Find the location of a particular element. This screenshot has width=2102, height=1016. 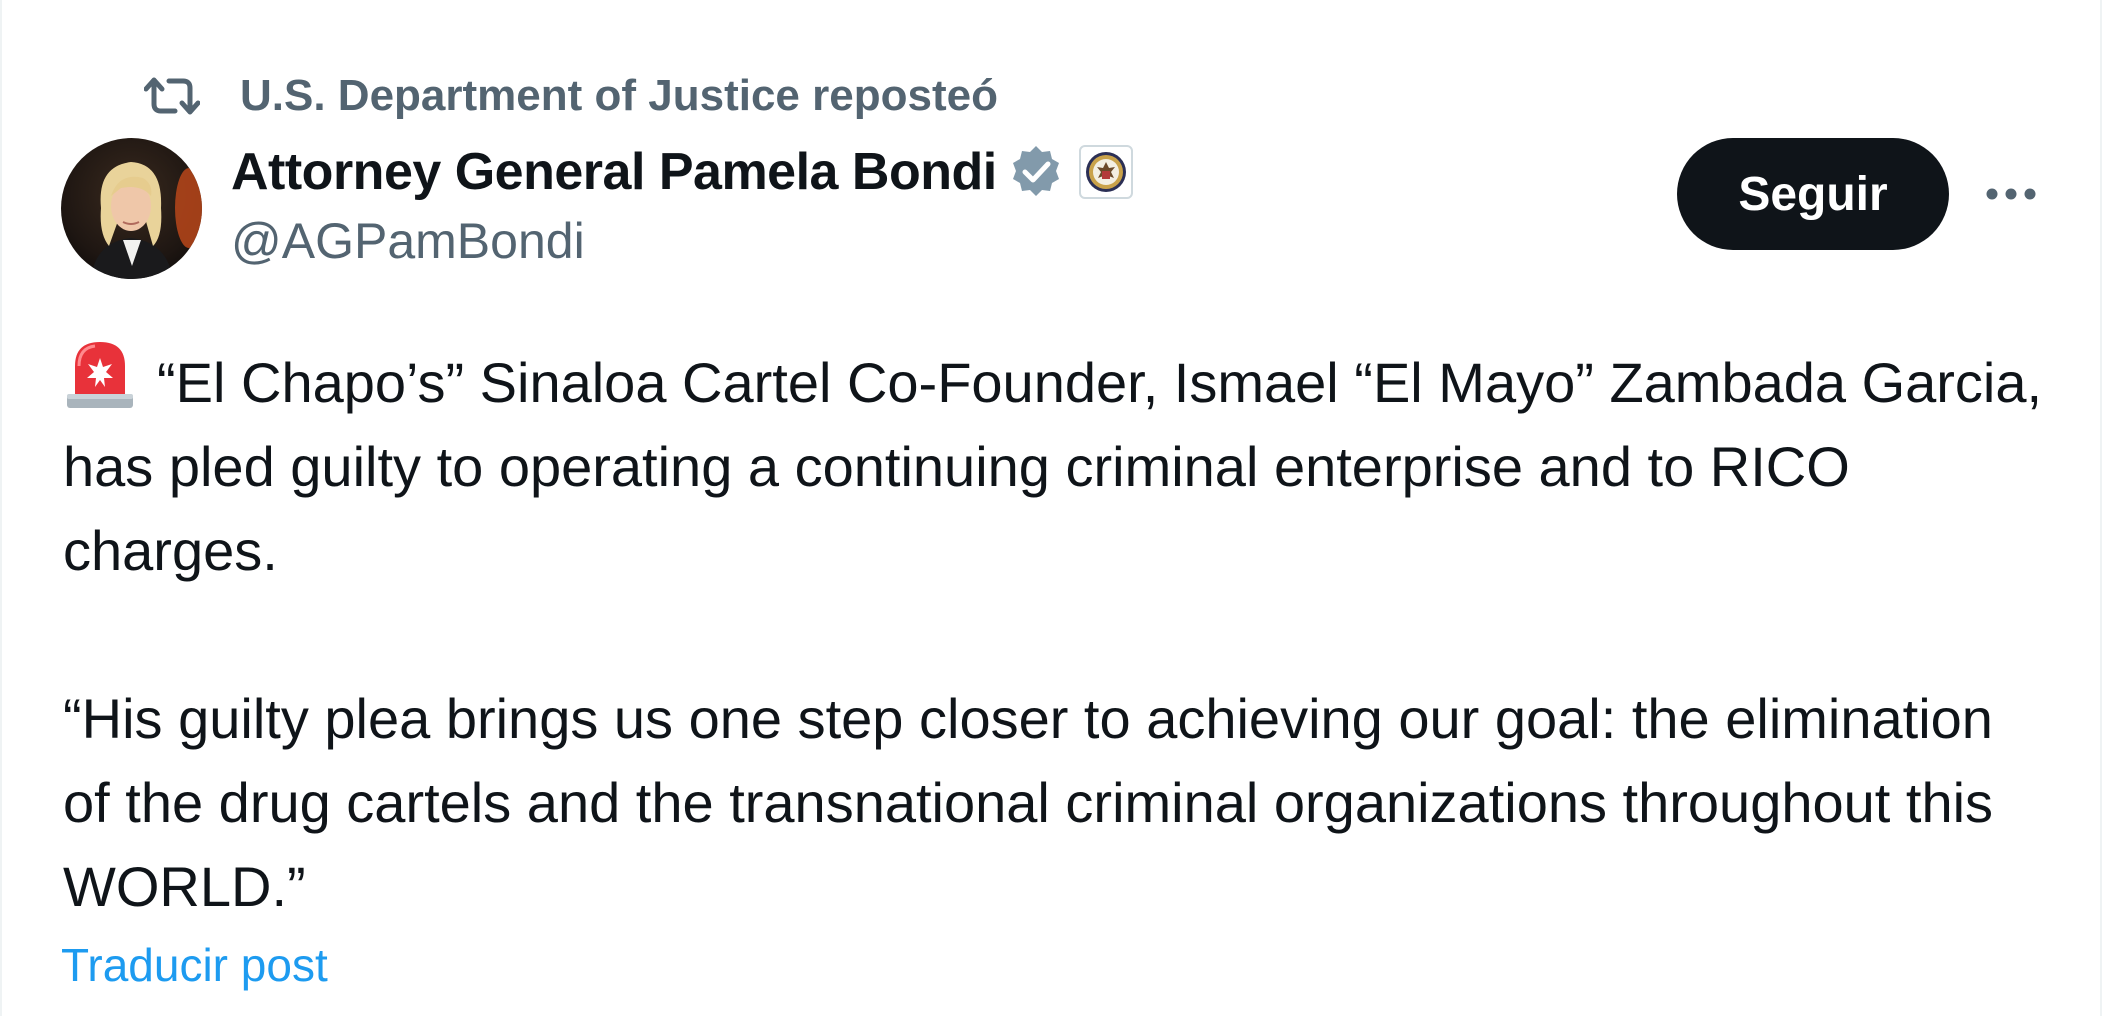

verified-badge-icon is located at coordinates (1036, 172).